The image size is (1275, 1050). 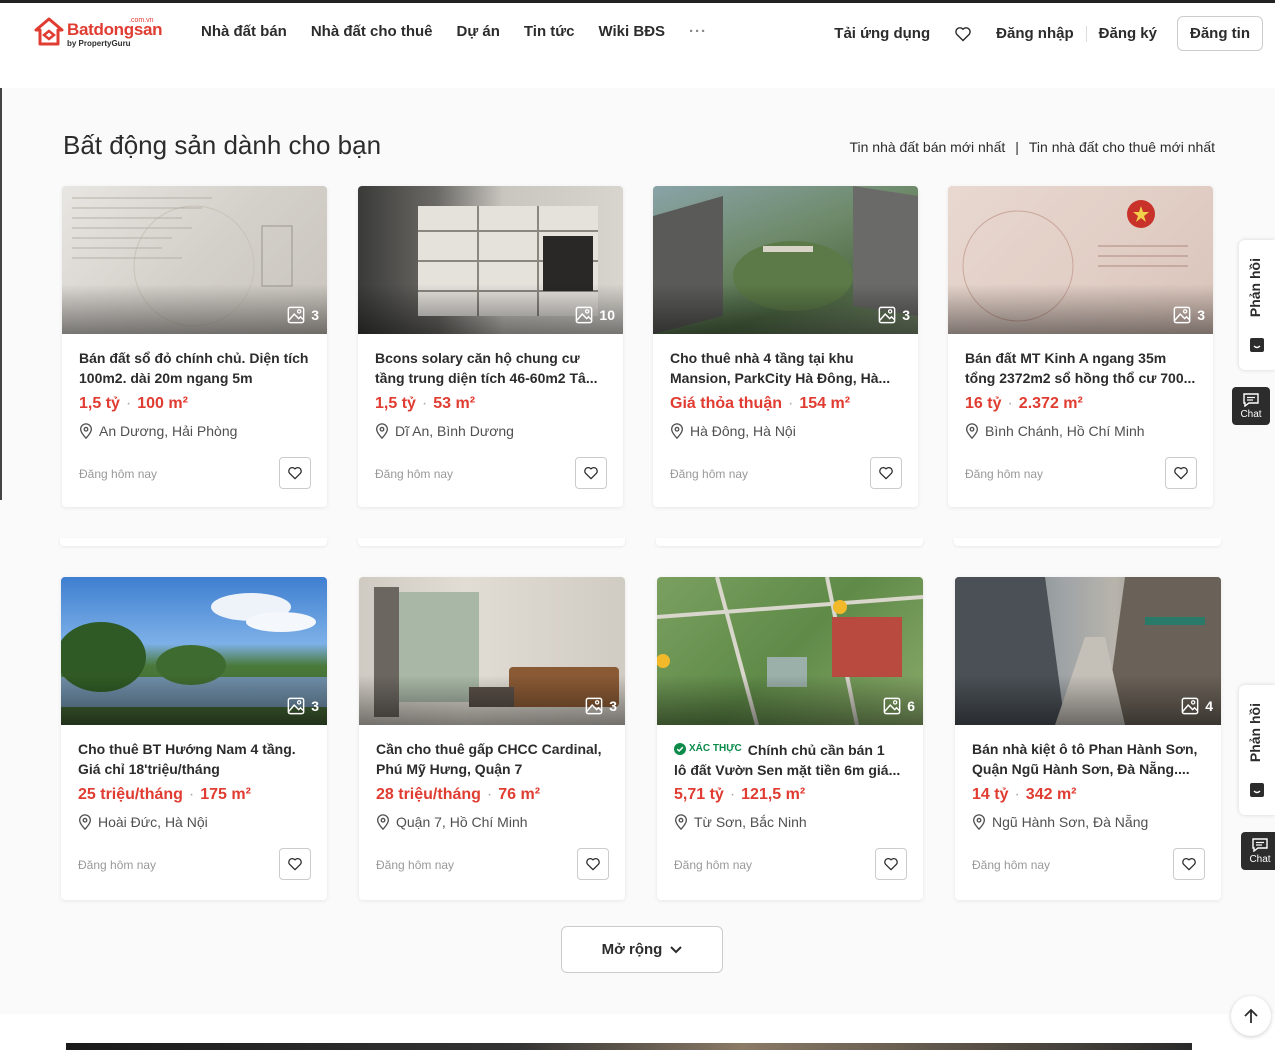 I want to click on nav-item-rent: Nhà đất cho thuê, so click(x=372, y=31).